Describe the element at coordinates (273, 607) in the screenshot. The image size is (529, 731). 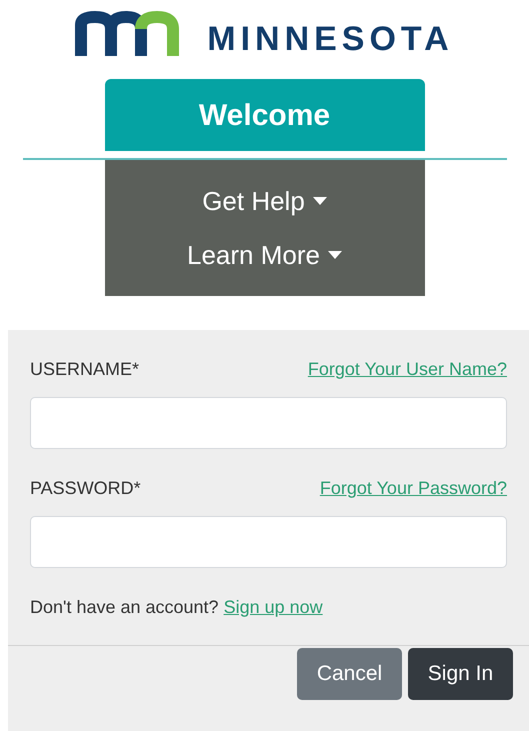
I see `signup-link: Sign up now` at that location.